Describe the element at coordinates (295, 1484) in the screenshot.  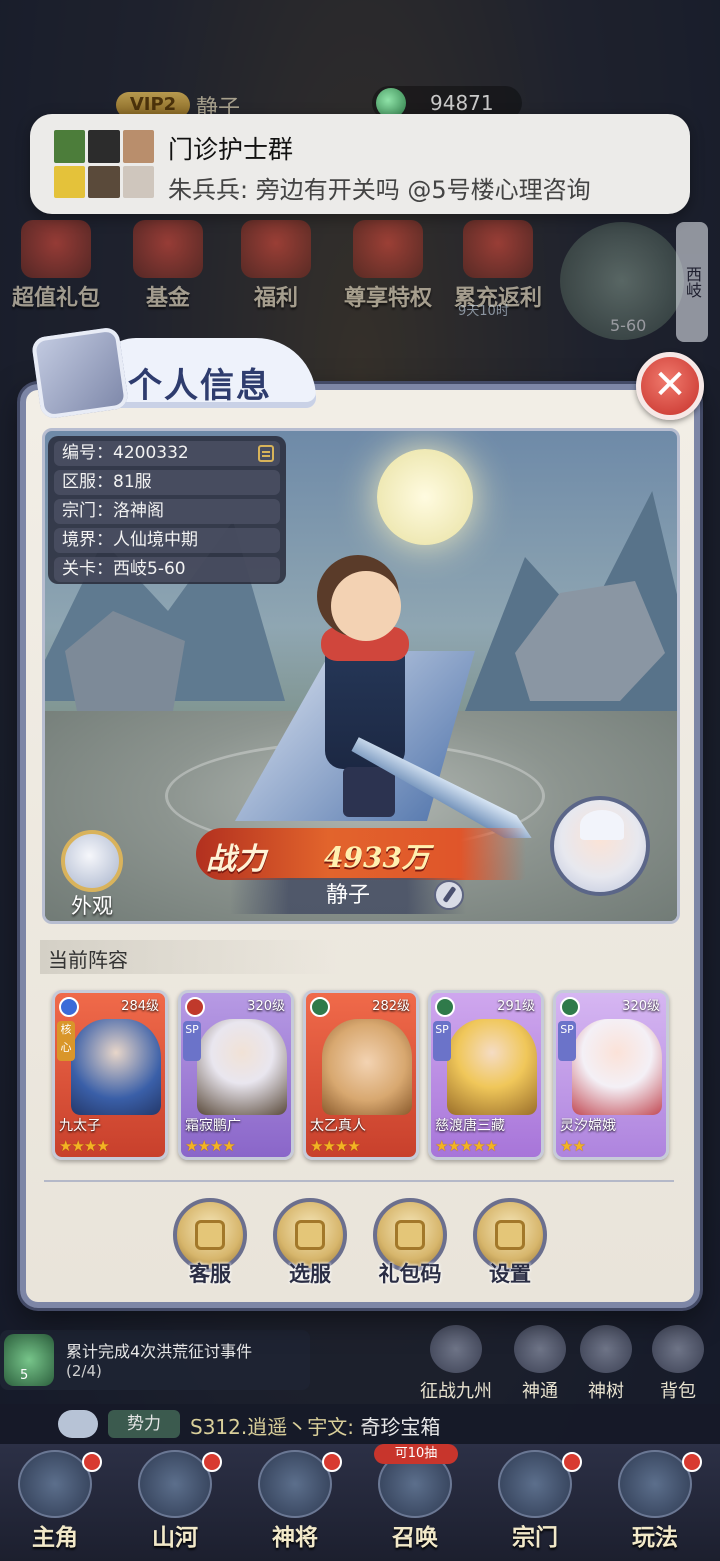
I see `general-icon` at that location.